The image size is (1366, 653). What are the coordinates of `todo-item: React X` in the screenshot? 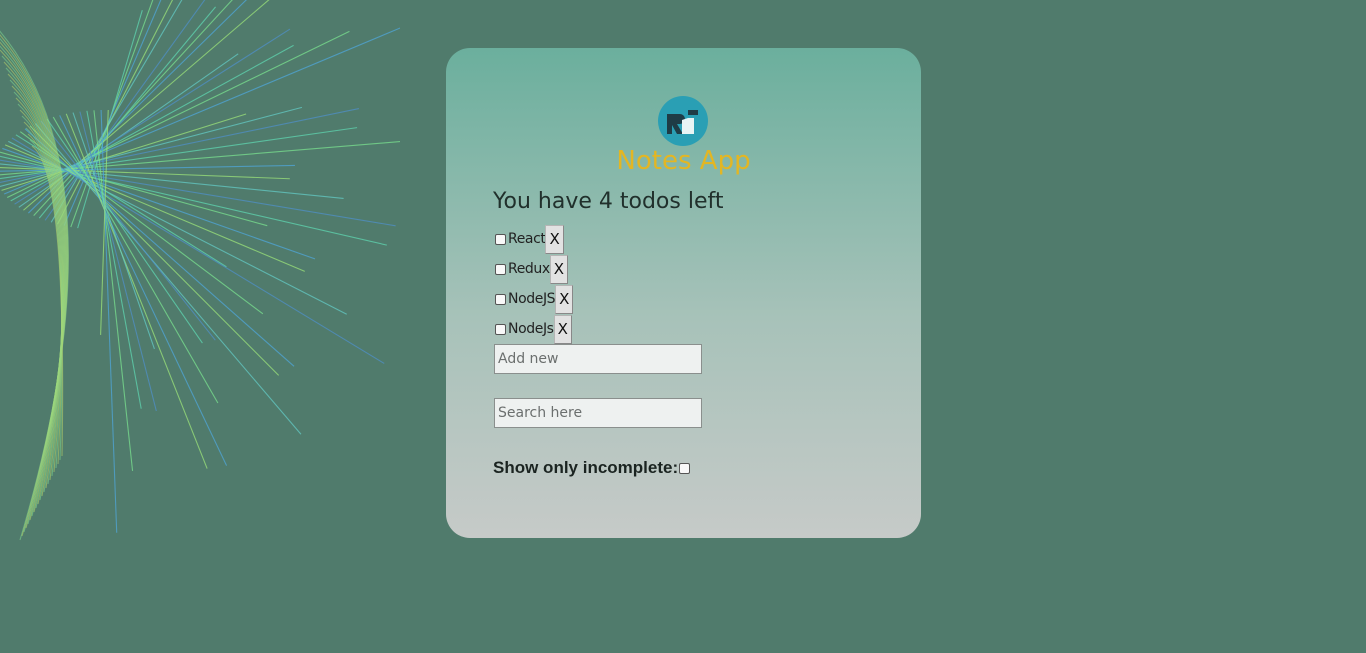 It's located at (533, 239).